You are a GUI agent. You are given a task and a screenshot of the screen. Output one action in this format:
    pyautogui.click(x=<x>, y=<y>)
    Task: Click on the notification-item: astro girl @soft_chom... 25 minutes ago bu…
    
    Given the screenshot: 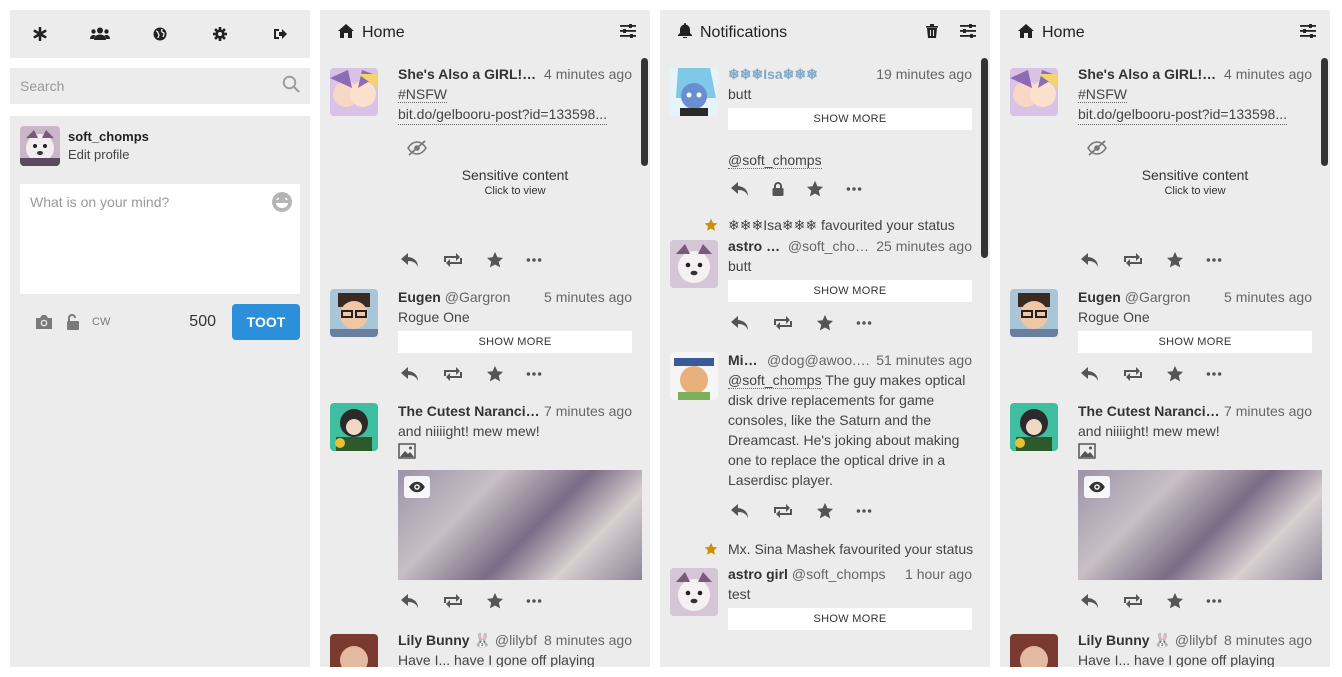 What is the action you would take?
    pyautogui.click(x=825, y=284)
    